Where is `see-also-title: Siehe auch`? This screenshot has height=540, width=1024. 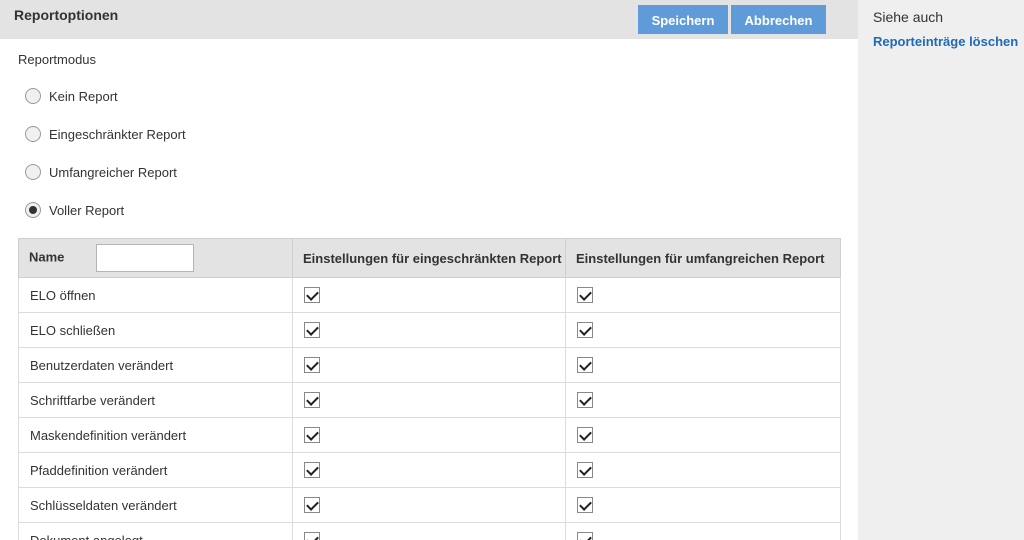
see-also-title: Siehe auch is located at coordinates (908, 17).